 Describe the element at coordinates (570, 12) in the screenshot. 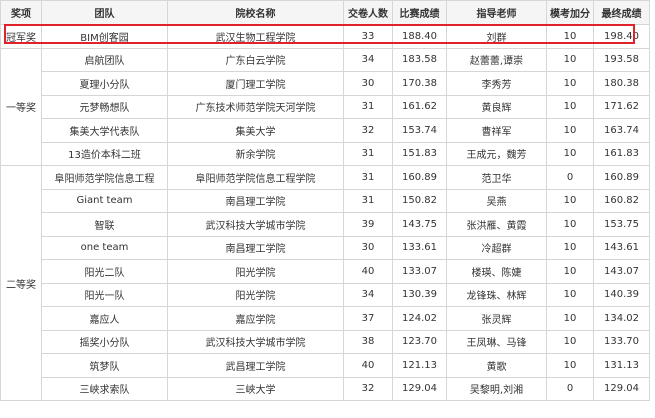

I see `header-bonus: 模考加分` at that location.